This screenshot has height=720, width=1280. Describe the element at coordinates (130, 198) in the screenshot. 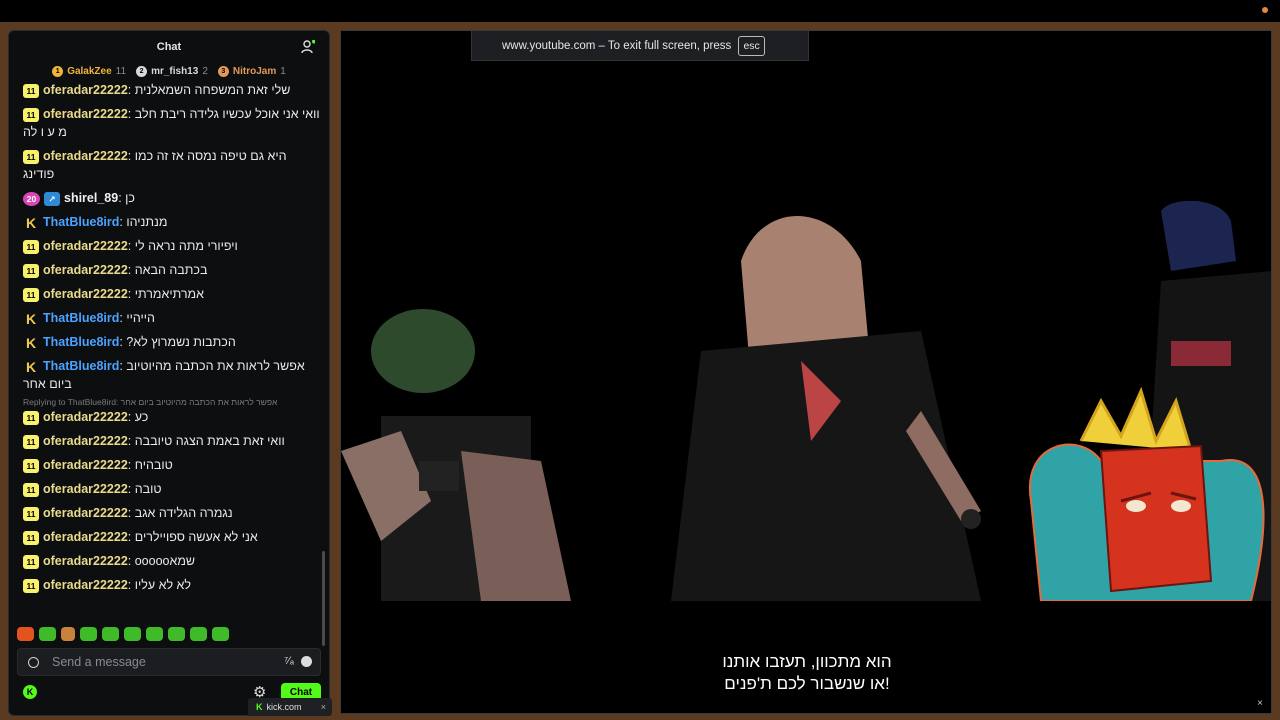

I see `chat-text: כן` at that location.